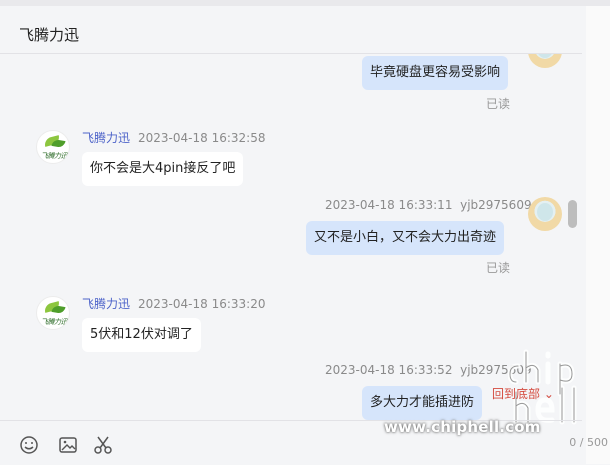  I want to click on message-bubble: 多大力才能插进防, so click(422, 403).